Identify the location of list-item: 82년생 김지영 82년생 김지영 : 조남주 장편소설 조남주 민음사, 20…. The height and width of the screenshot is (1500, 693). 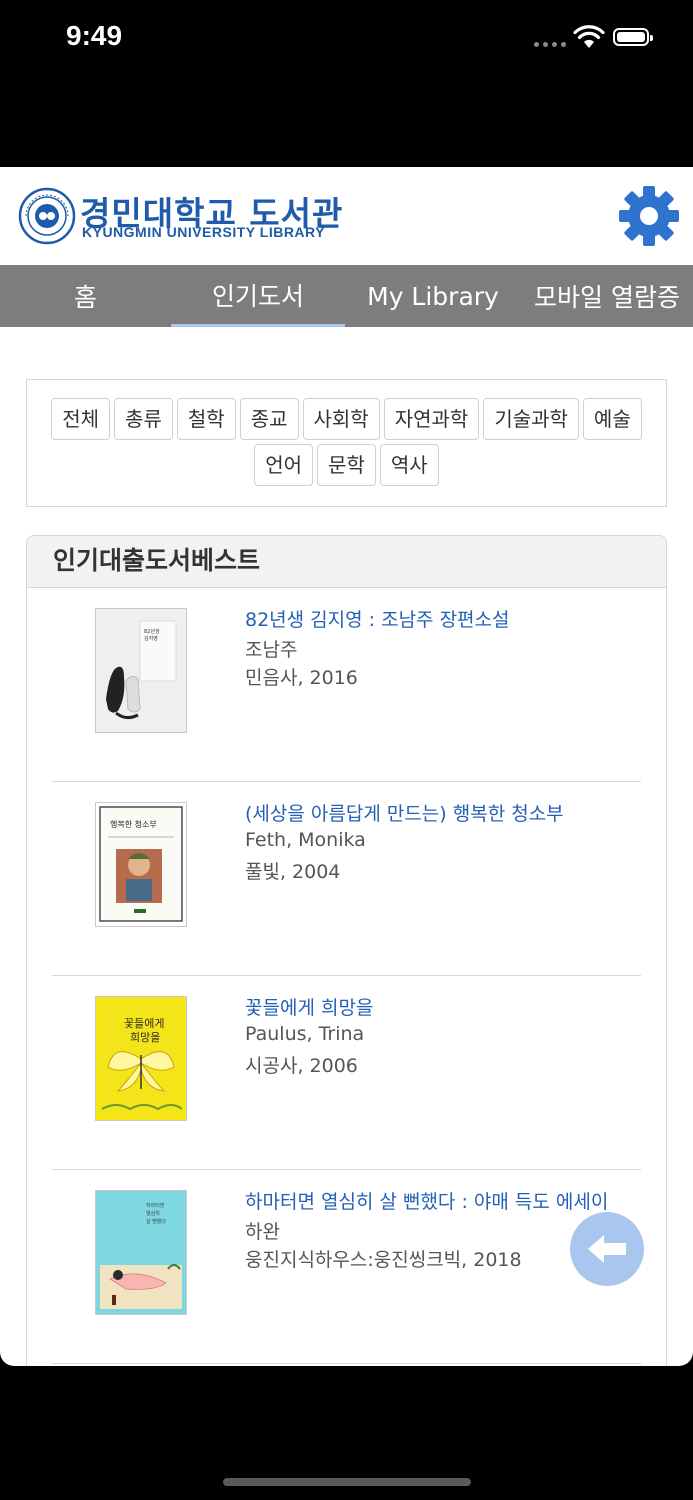
(346, 685).